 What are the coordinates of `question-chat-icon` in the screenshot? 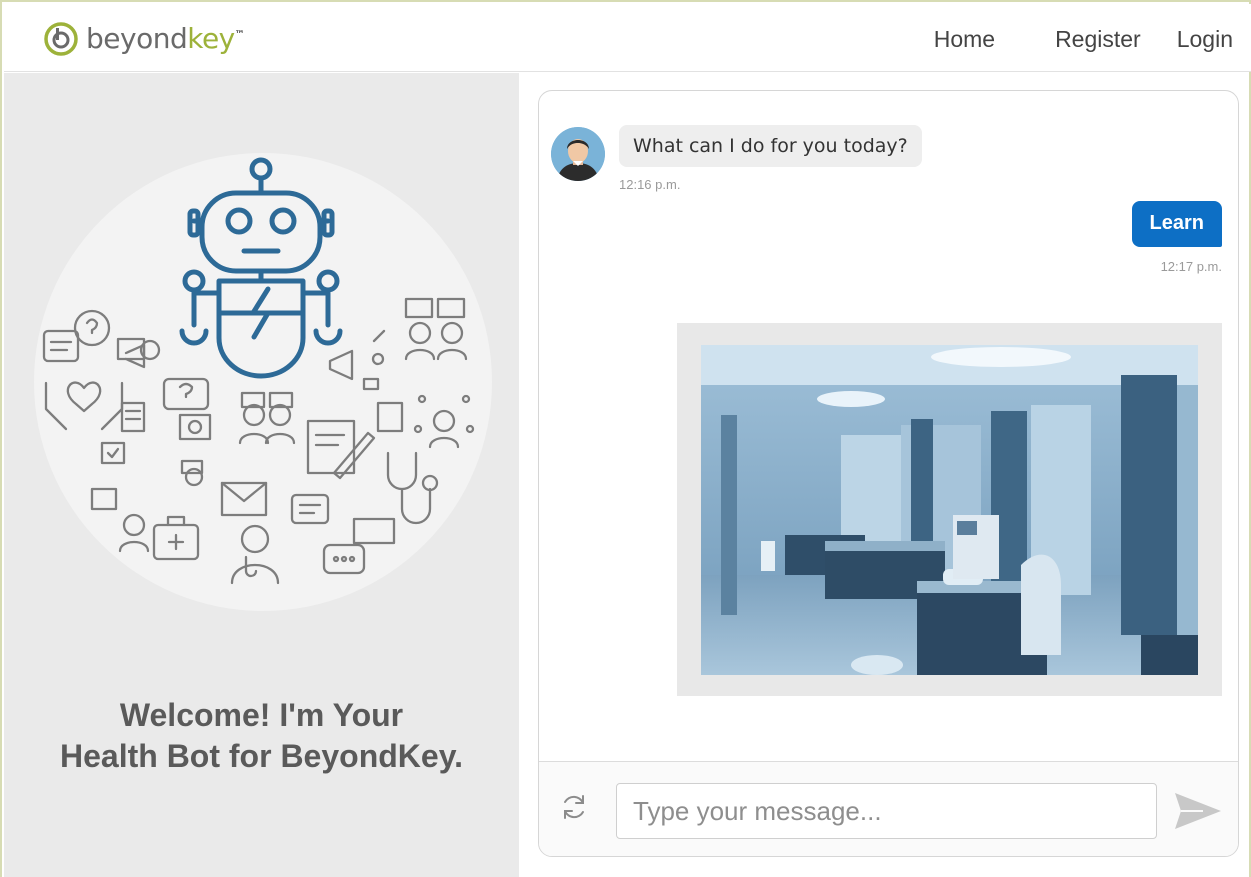 It's located at (76, 336).